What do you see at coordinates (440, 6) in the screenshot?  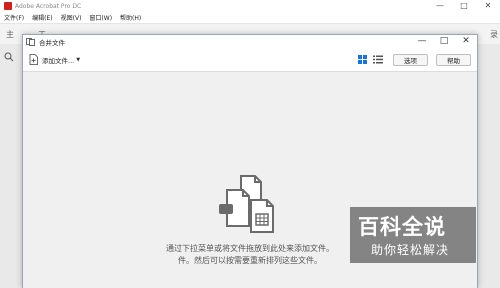 I see `app-minimize-button: —` at bounding box center [440, 6].